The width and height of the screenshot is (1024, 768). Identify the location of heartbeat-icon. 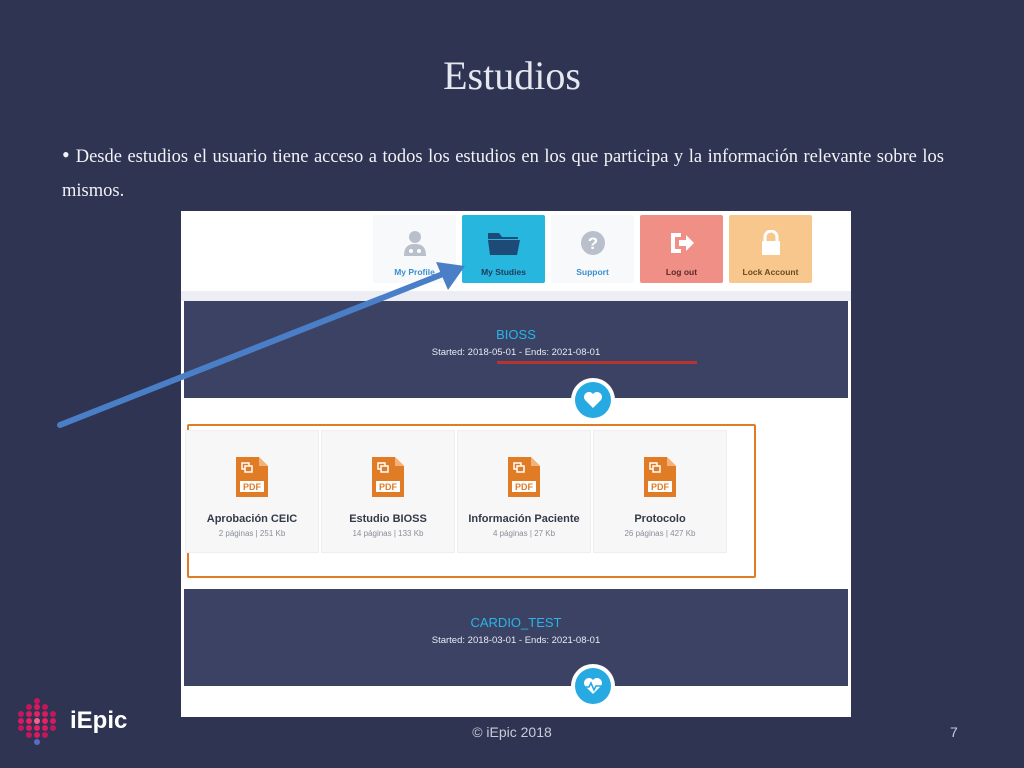
(593, 686).